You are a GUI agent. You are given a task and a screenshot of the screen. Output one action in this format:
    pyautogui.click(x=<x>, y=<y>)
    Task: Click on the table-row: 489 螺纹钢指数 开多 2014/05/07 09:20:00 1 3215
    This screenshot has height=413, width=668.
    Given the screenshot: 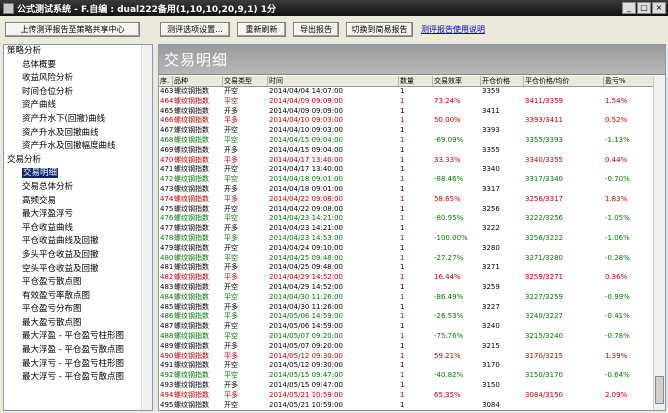 What is the action you would take?
    pyautogui.click(x=406, y=347)
    